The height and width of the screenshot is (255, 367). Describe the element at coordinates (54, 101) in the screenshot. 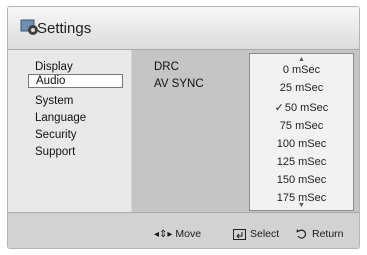

I see `menu-item-system: System` at that location.